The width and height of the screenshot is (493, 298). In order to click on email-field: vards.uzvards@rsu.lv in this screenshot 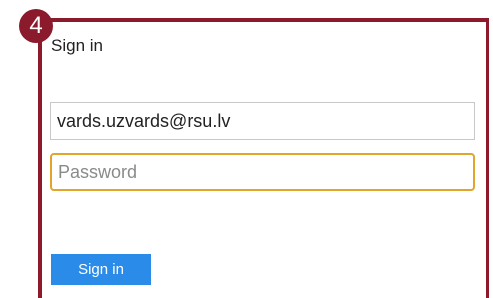, I will do `click(262, 121)`.